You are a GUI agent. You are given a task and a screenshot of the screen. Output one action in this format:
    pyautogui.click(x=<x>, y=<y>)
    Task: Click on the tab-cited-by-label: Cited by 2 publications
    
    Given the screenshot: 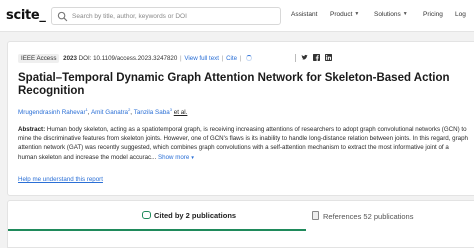 What is the action you would take?
    pyautogui.click(x=195, y=215)
    